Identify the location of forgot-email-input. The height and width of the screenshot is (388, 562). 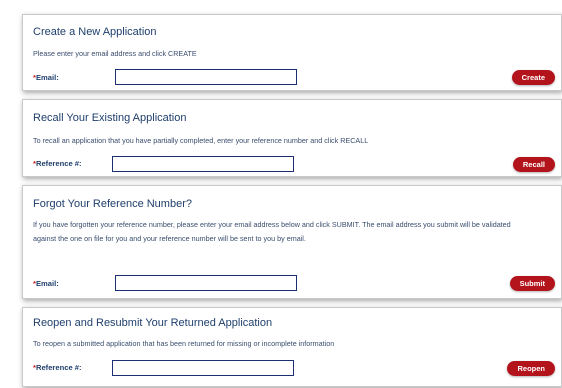
(206, 283).